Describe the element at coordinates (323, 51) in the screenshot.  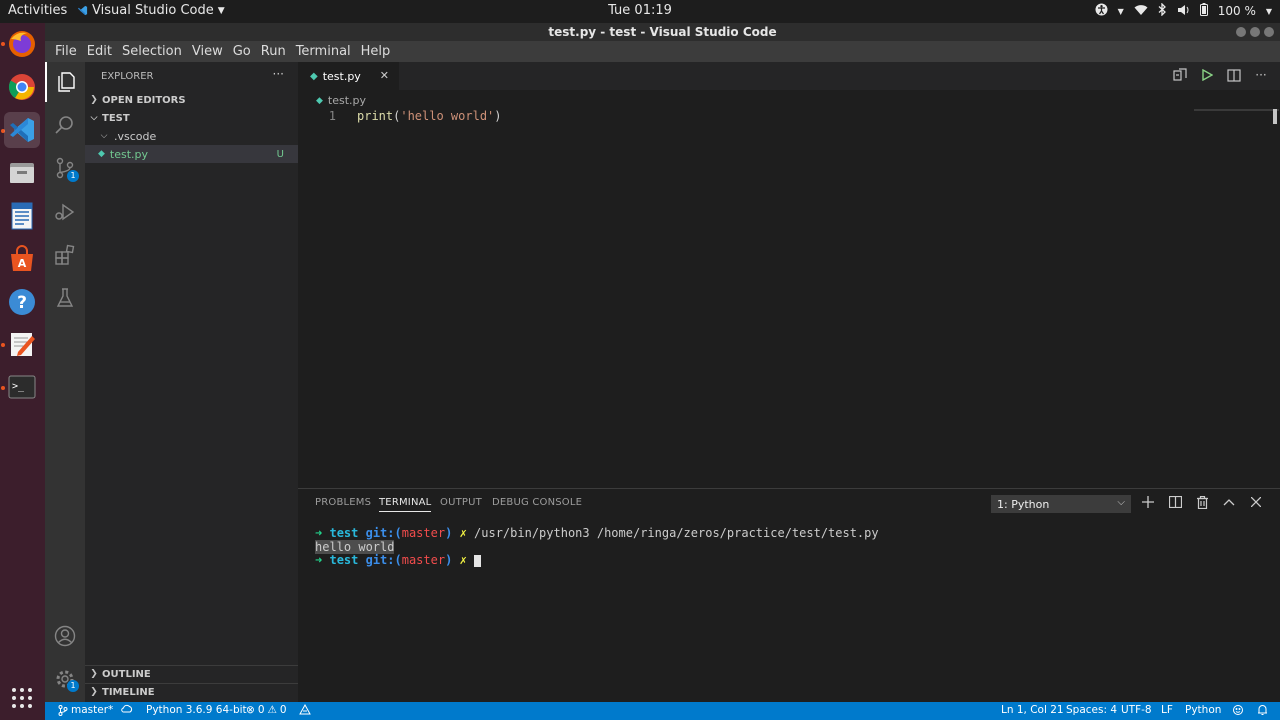
I see `menu-terminal: Terminal` at that location.